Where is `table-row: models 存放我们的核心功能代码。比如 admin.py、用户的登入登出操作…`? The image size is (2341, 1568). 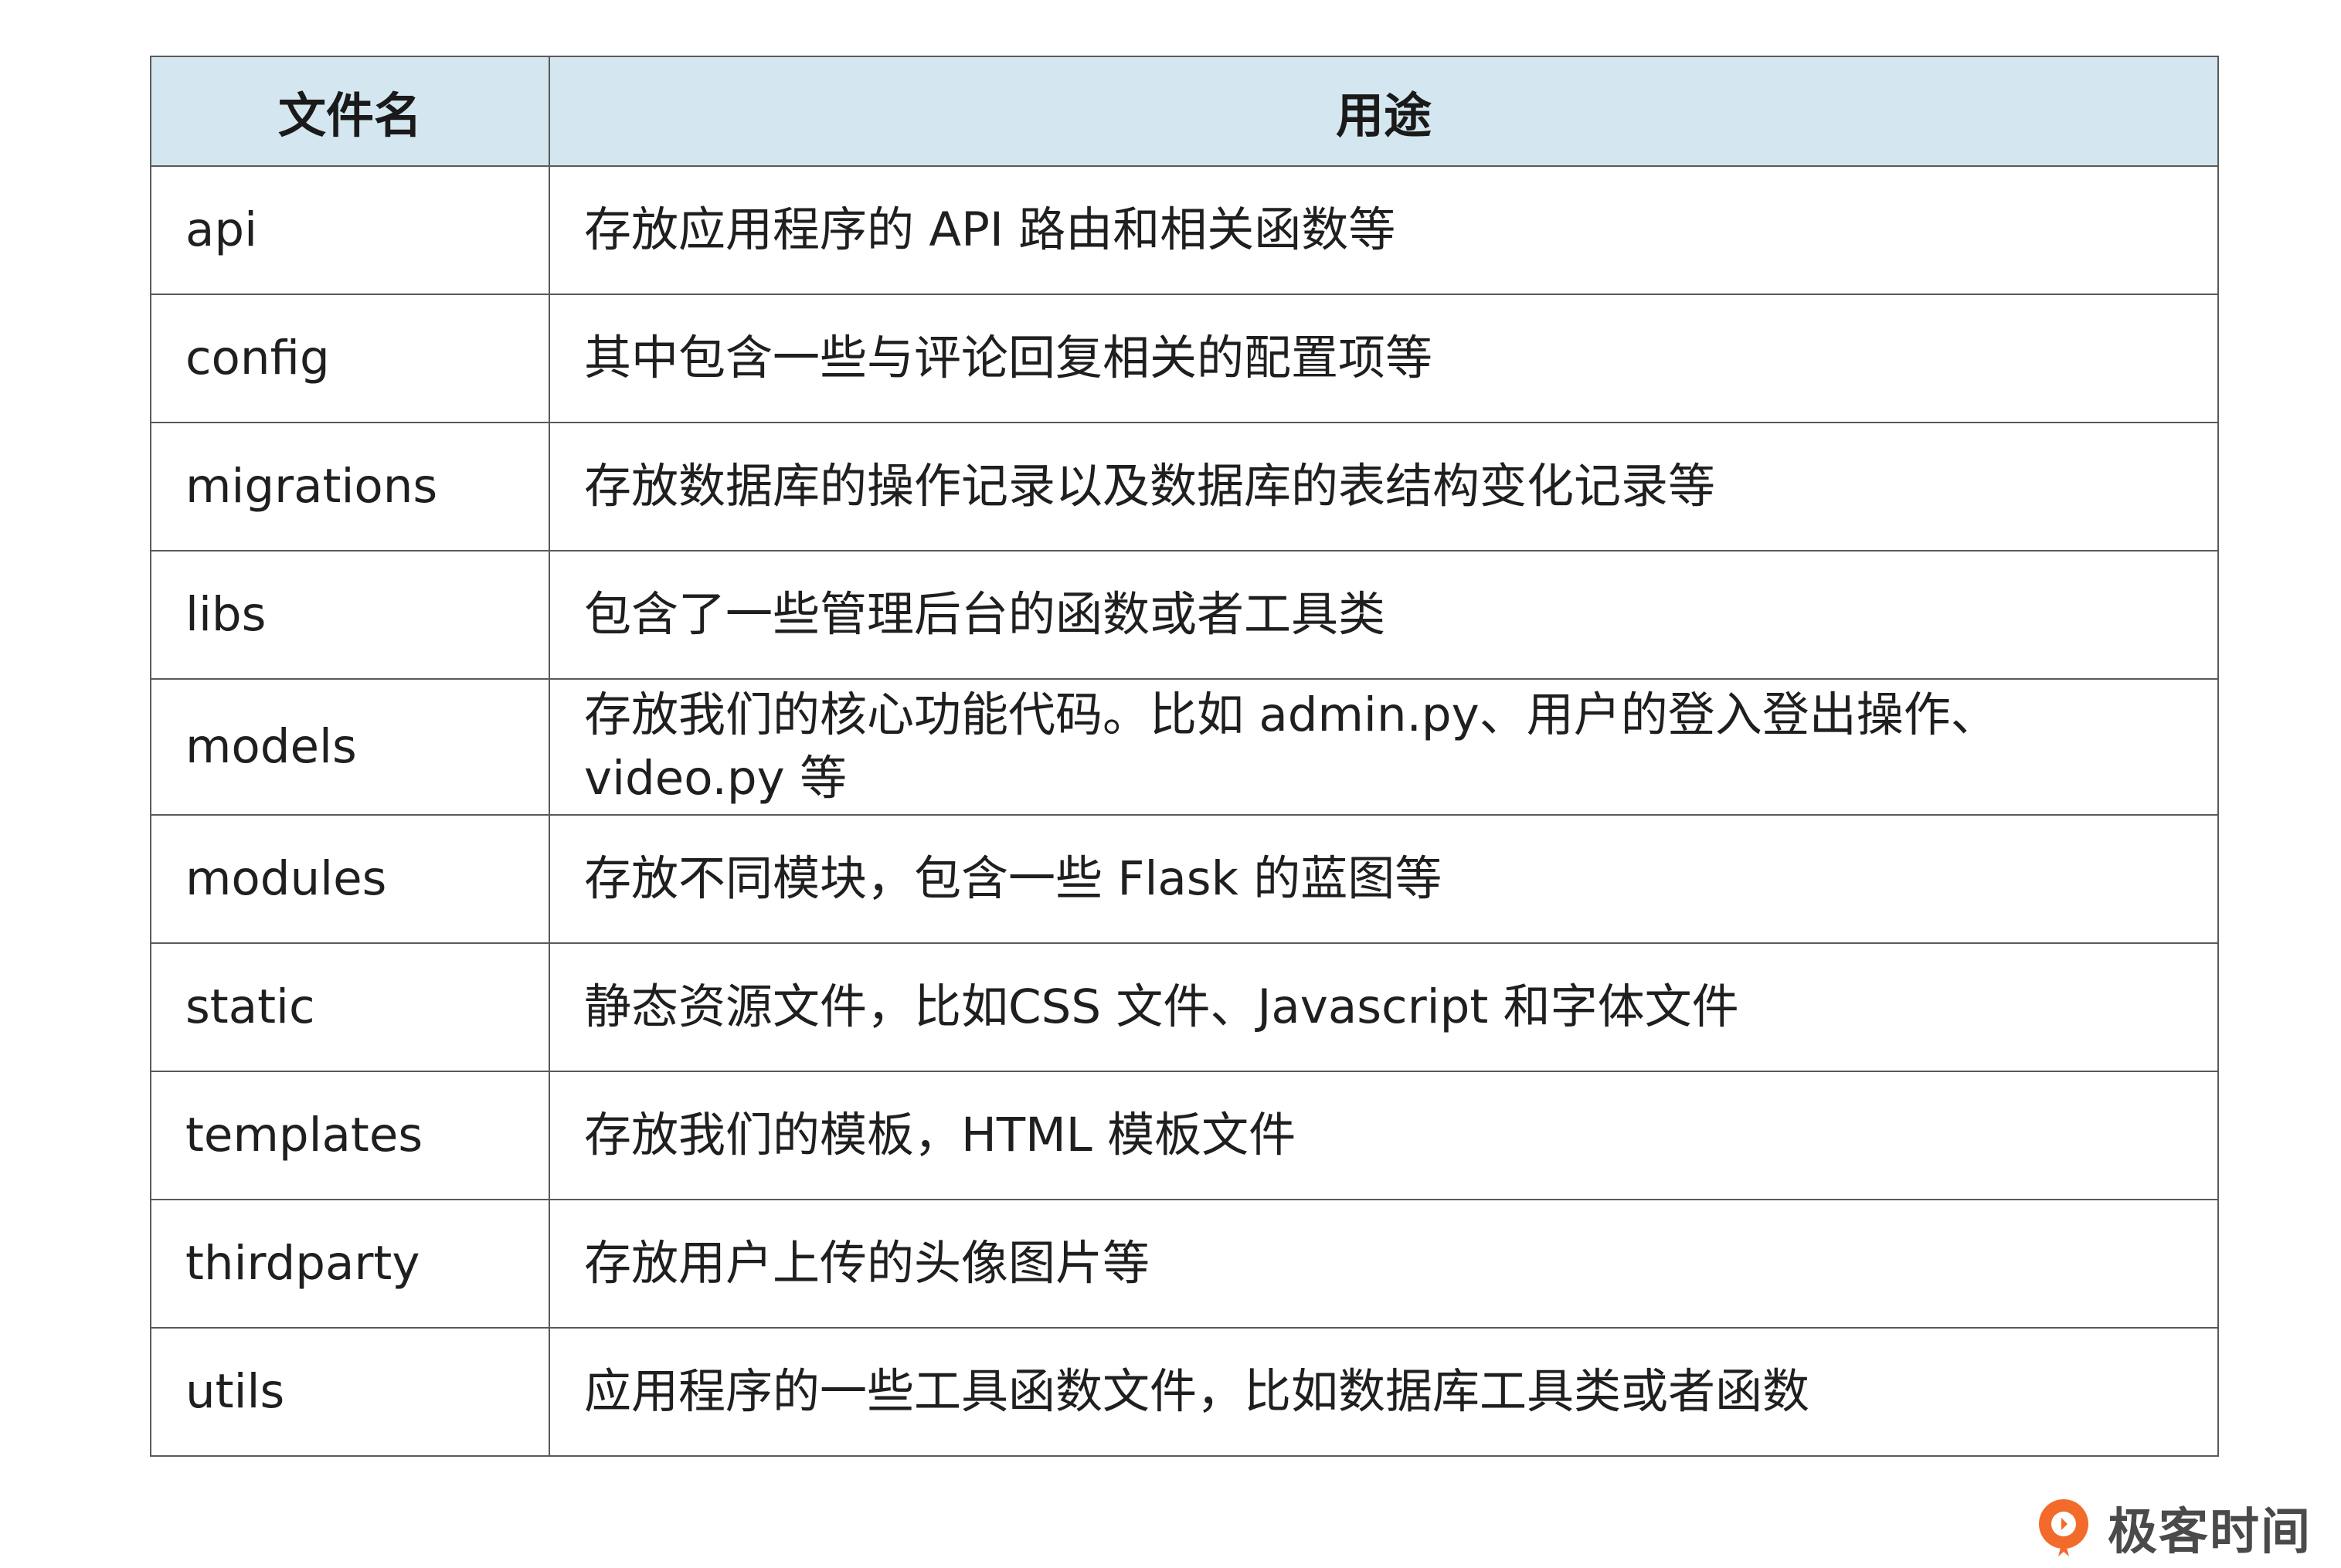 table-row: models 存放我们的核心功能代码。比如 admin.py、用户的登入登出操作… is located at coordinates (1184, 747).